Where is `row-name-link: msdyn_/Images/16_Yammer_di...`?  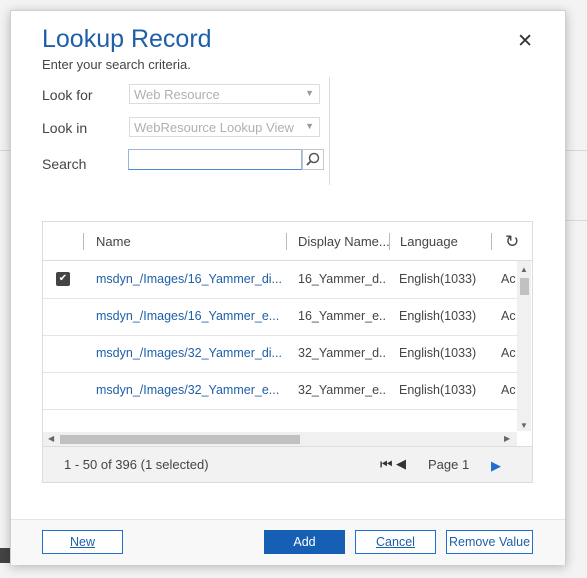
row-name-link: msdyn_/Images/16_Yammer_di... is located at coordinates (189, 279).